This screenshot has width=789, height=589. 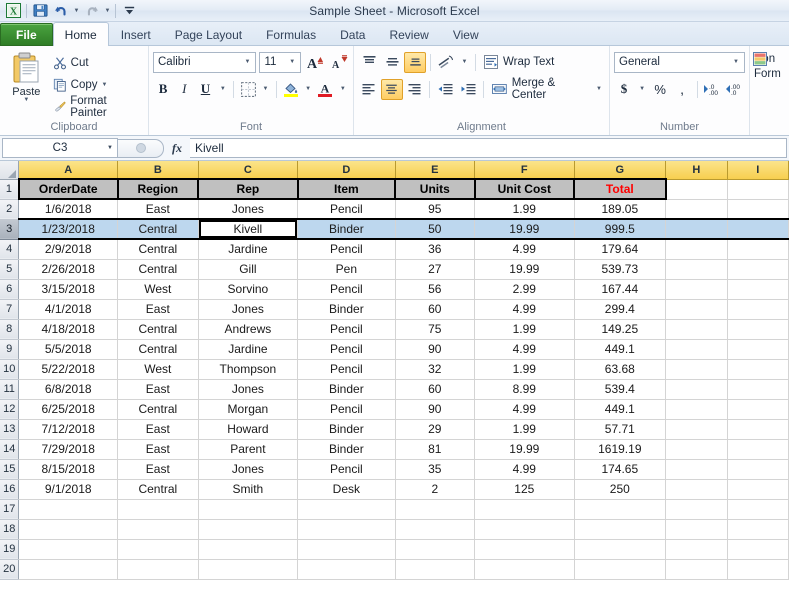 I want to click on cell: 1.99, so click(x=524, y=329).